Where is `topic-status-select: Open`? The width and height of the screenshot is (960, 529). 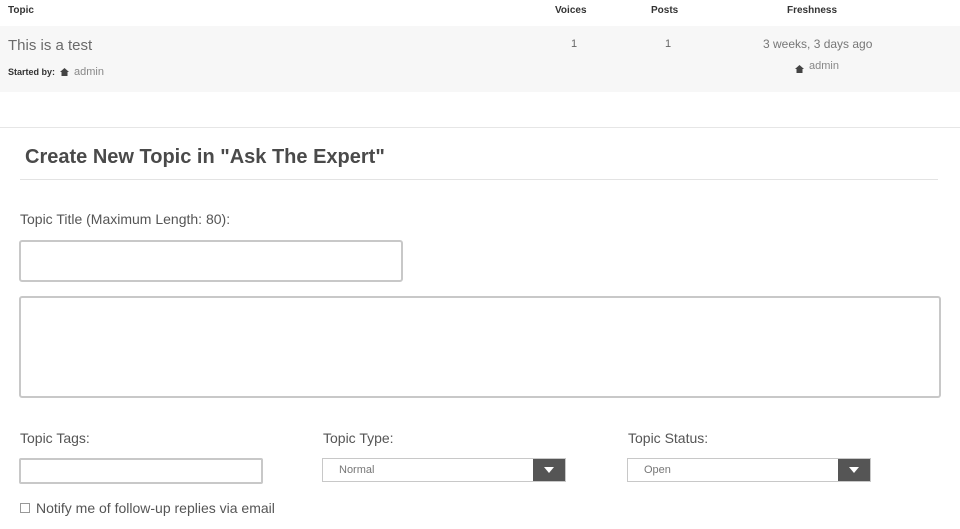
topic-status-select: Open is located at coordinates (749, 470).